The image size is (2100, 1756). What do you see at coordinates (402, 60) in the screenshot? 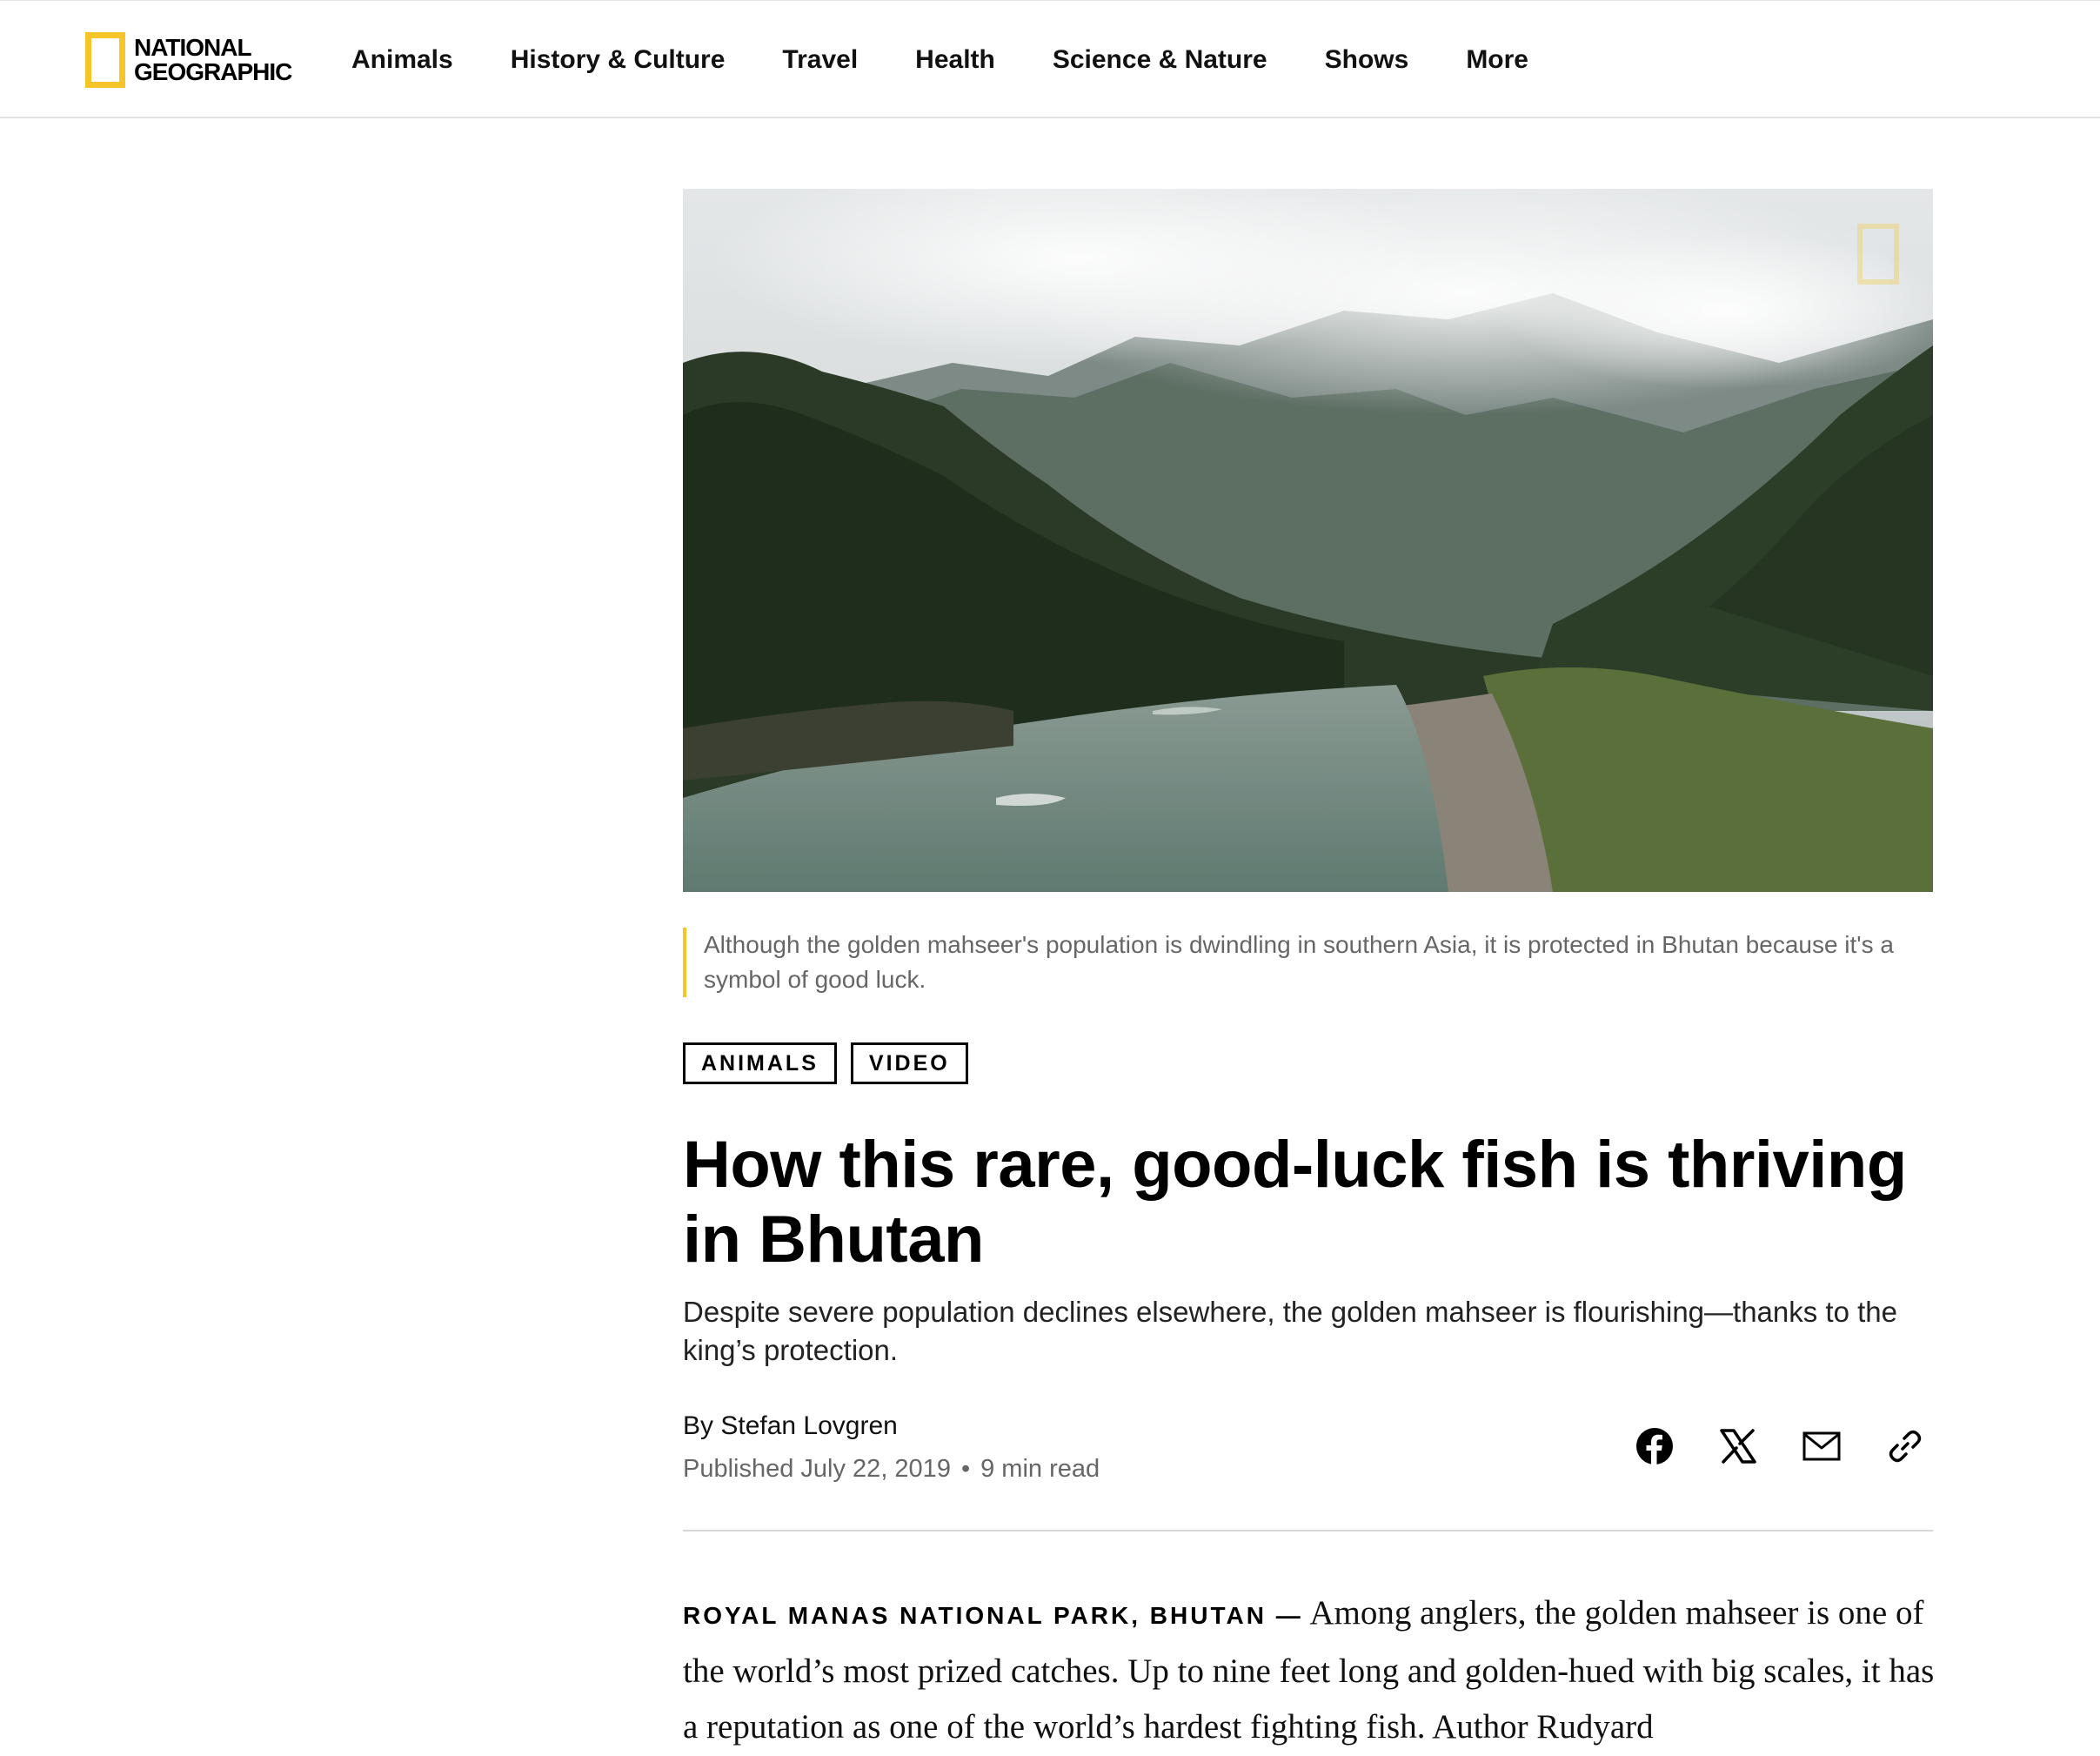
I see `nav-animals: Animals` at bounding box center [402, 60].